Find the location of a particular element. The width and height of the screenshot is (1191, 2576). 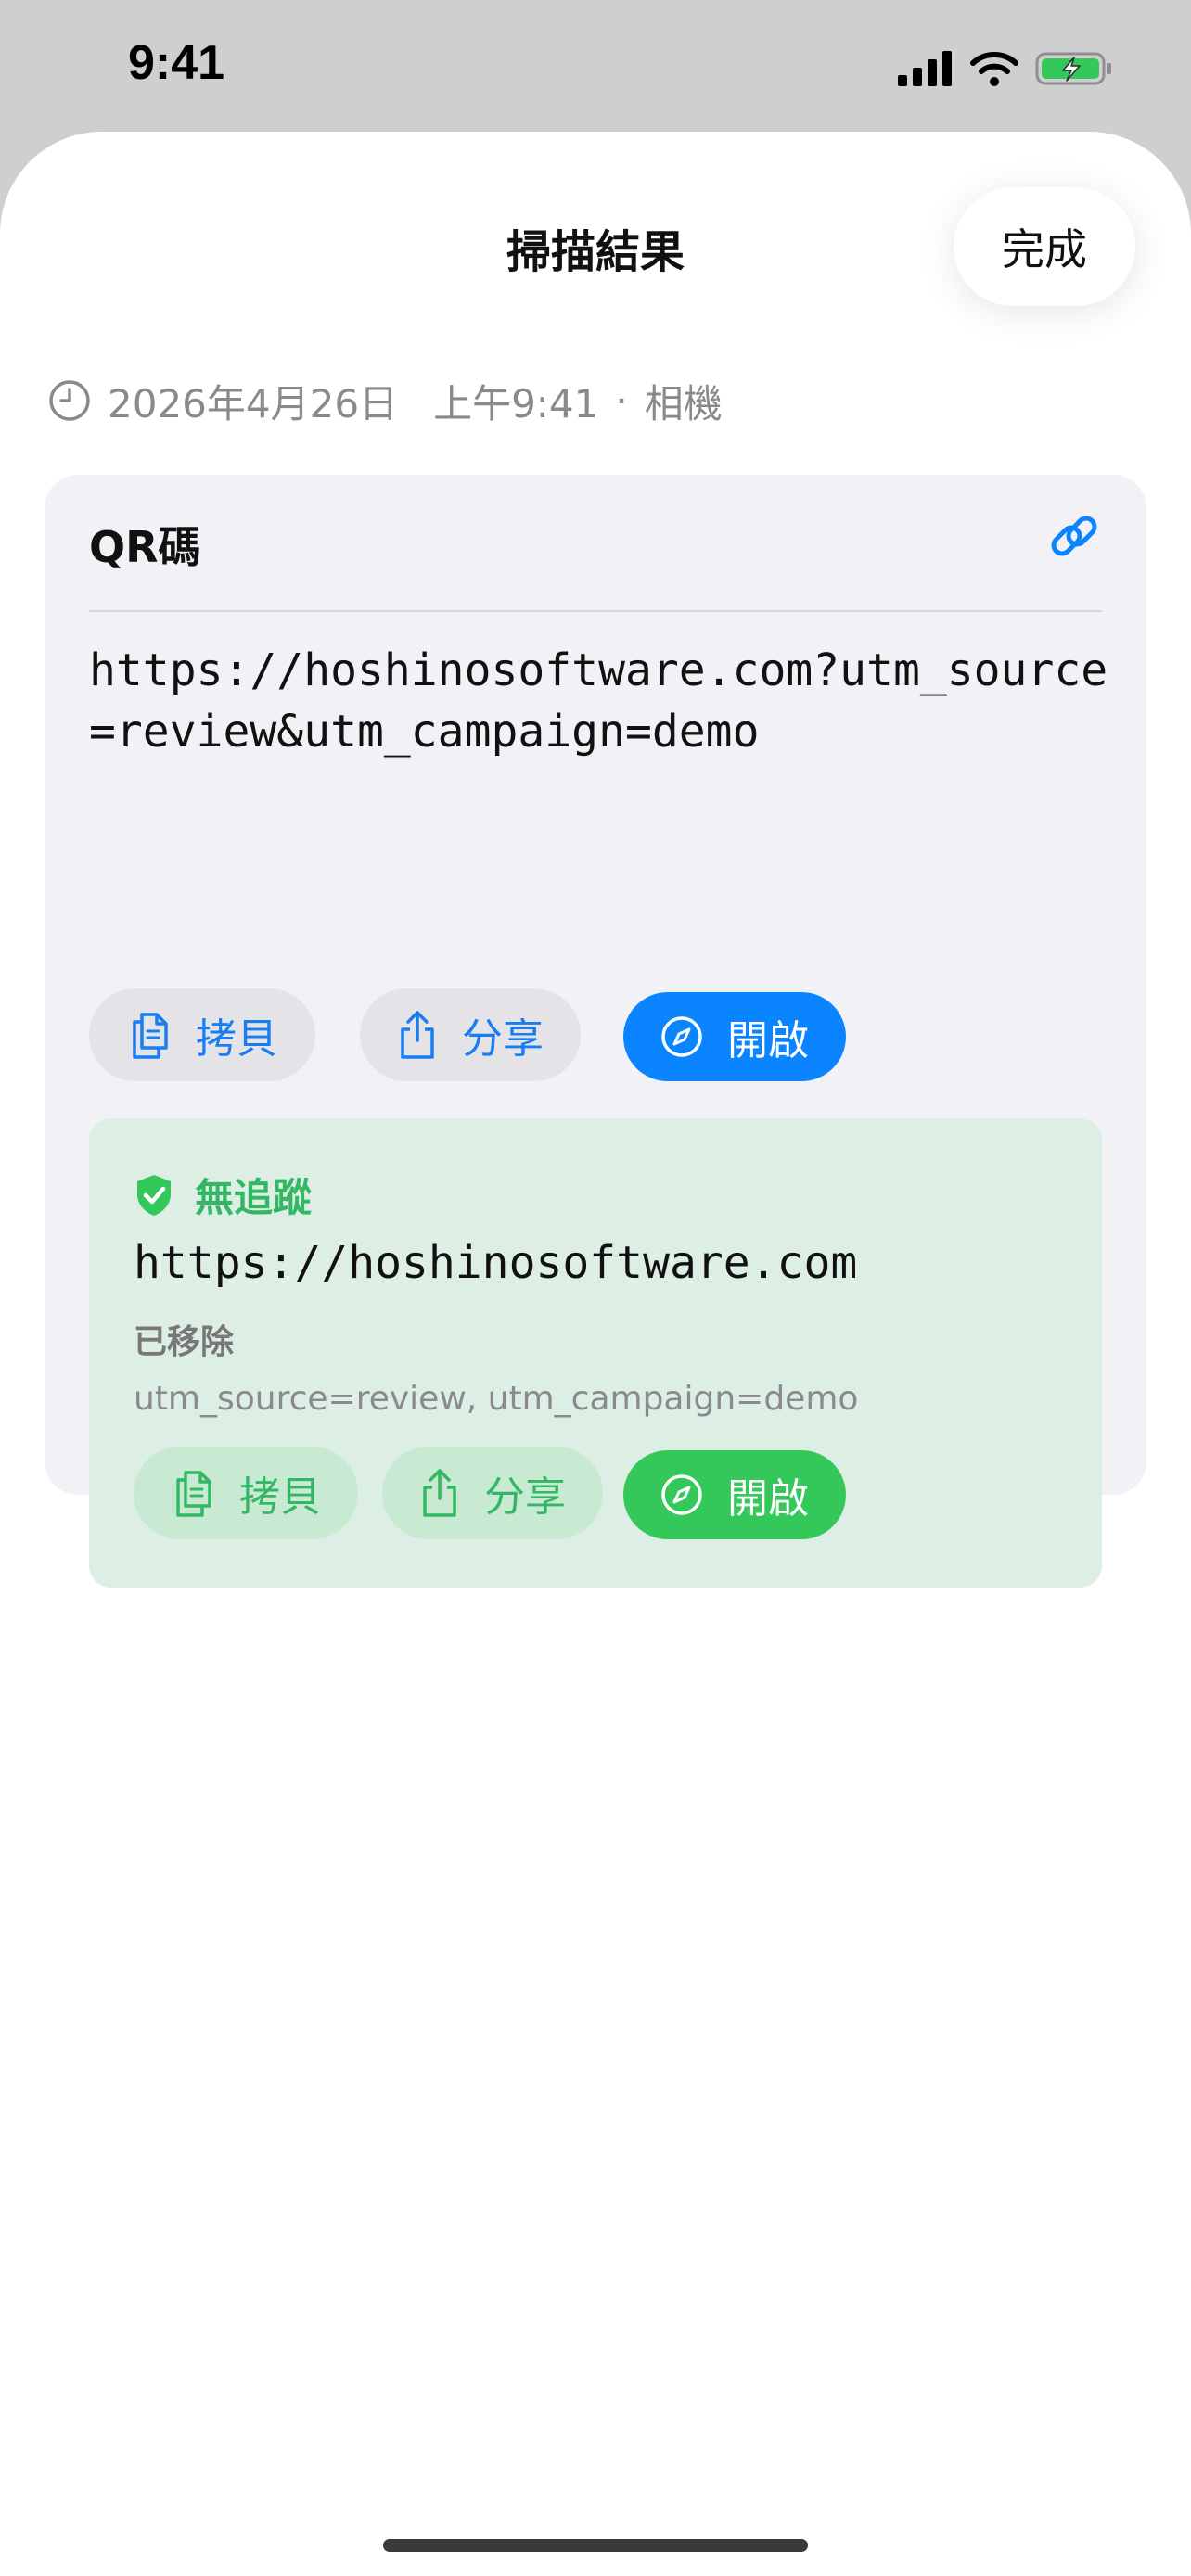

clean-copy-button: 拷貝 is located at coordinates (246, 1493).